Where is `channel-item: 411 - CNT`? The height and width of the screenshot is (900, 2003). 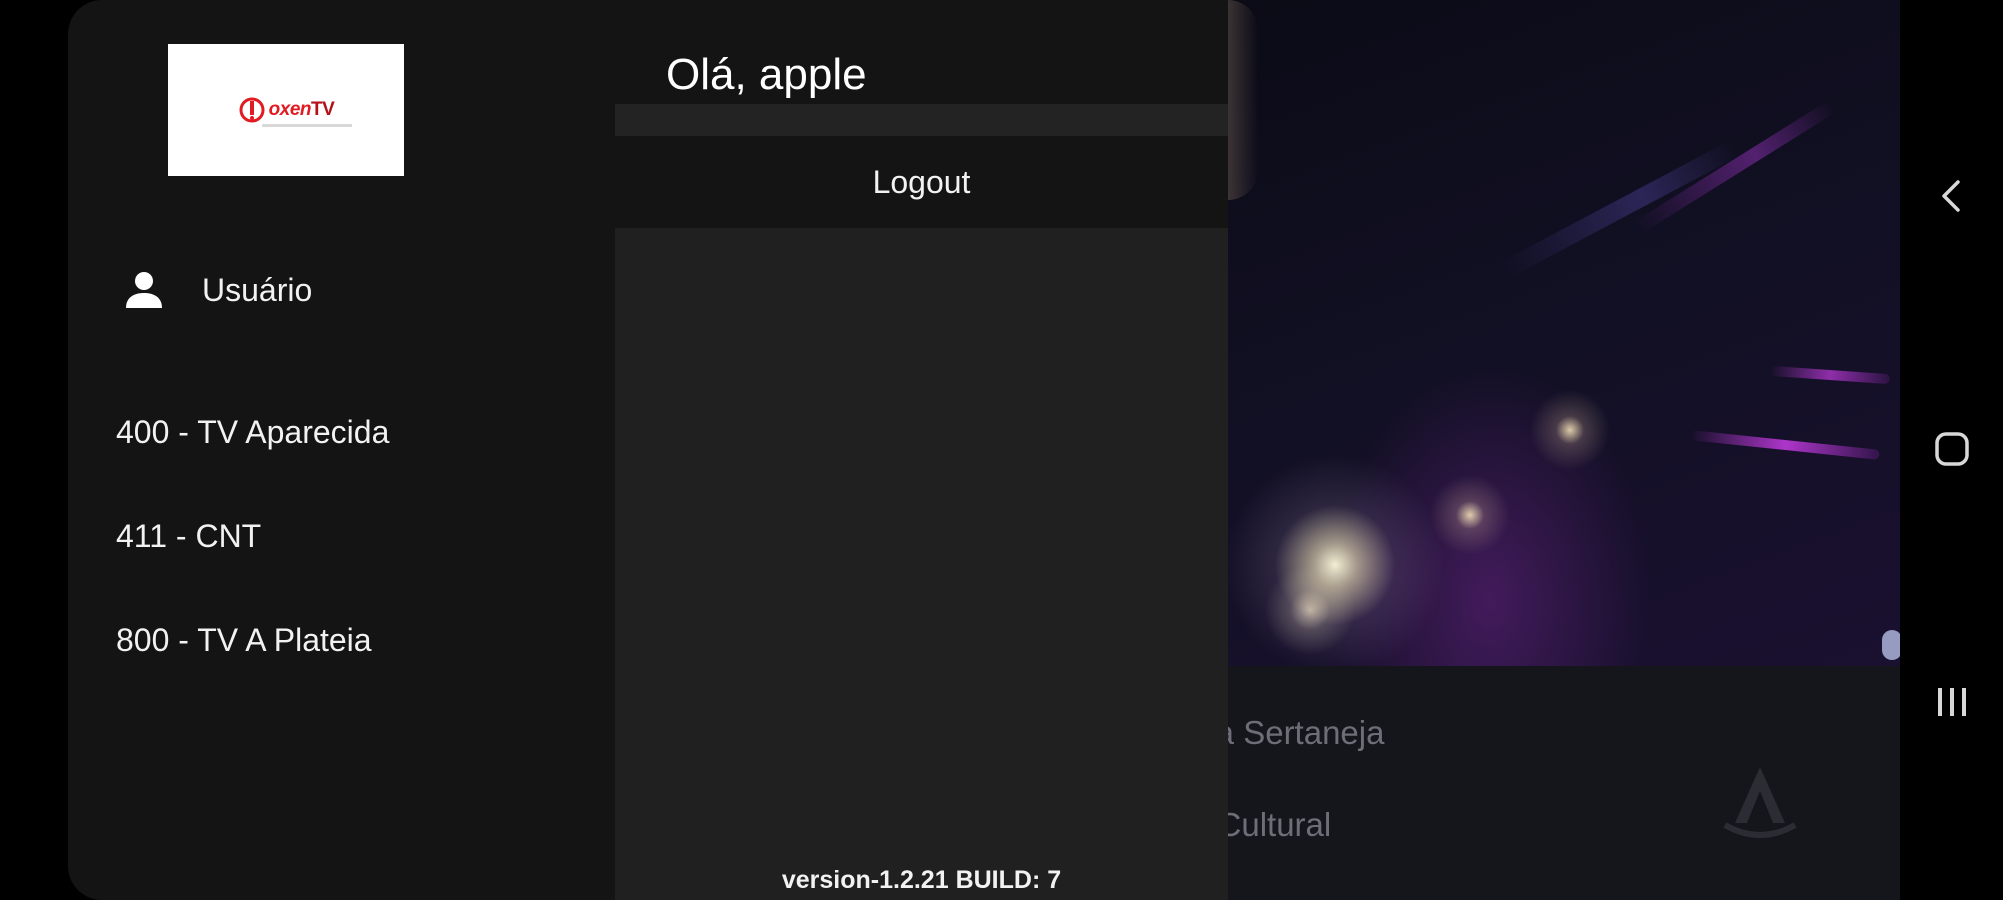
channel-item: 411 - CNT is located at coordinates (188, 536).